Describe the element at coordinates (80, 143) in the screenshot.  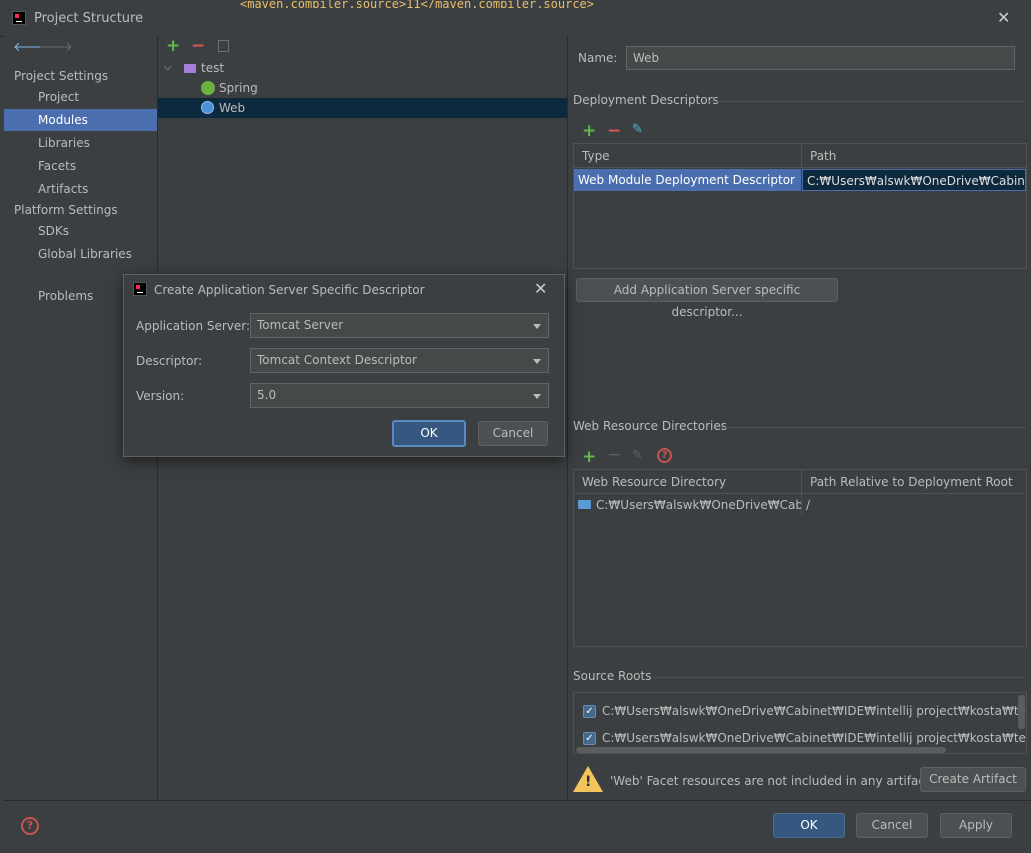
I see `sidebar-item-libraries: Libraries` at that location.